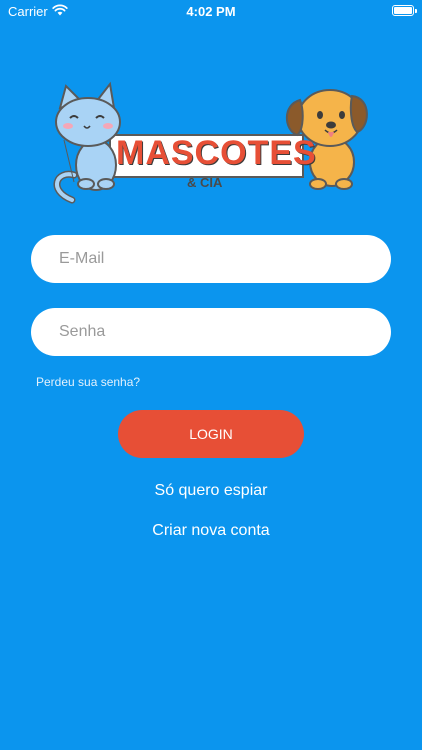 The height and width of the screenshot is (750, 422). I want to click on battery-level, so click(403, 10).